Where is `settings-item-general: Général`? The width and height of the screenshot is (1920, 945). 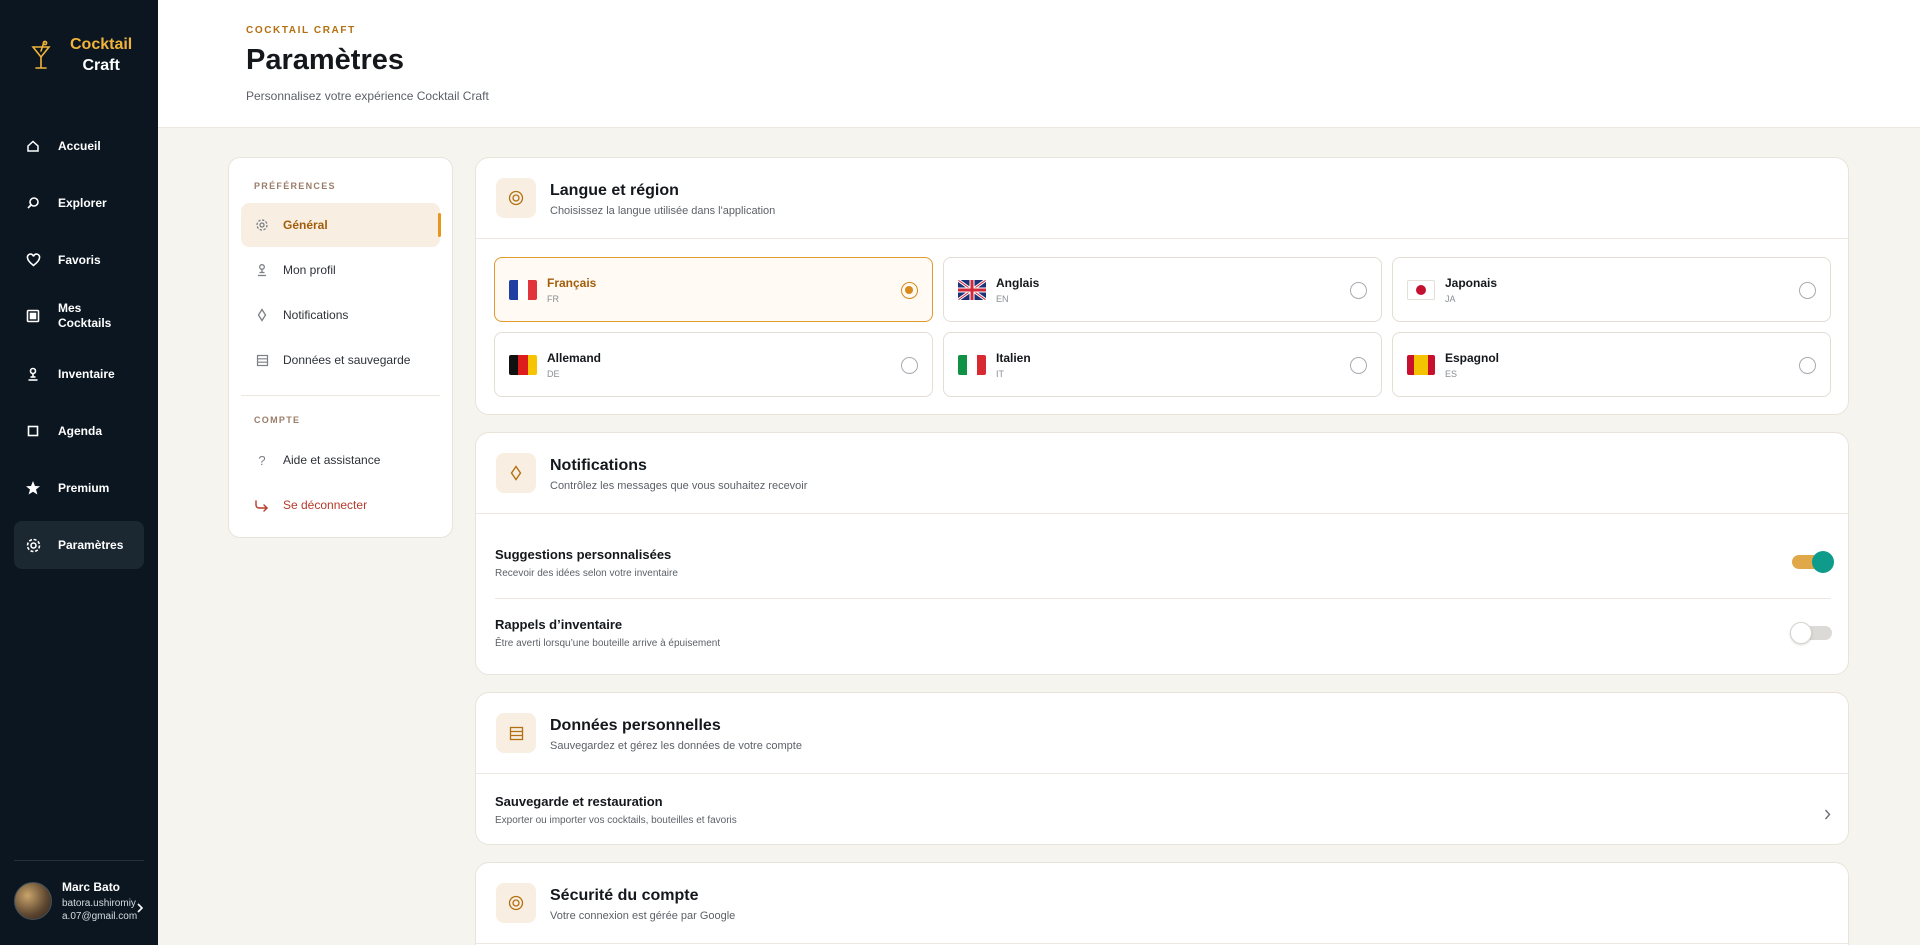 settings-item-general: Général is located at coordinates (341, 225).